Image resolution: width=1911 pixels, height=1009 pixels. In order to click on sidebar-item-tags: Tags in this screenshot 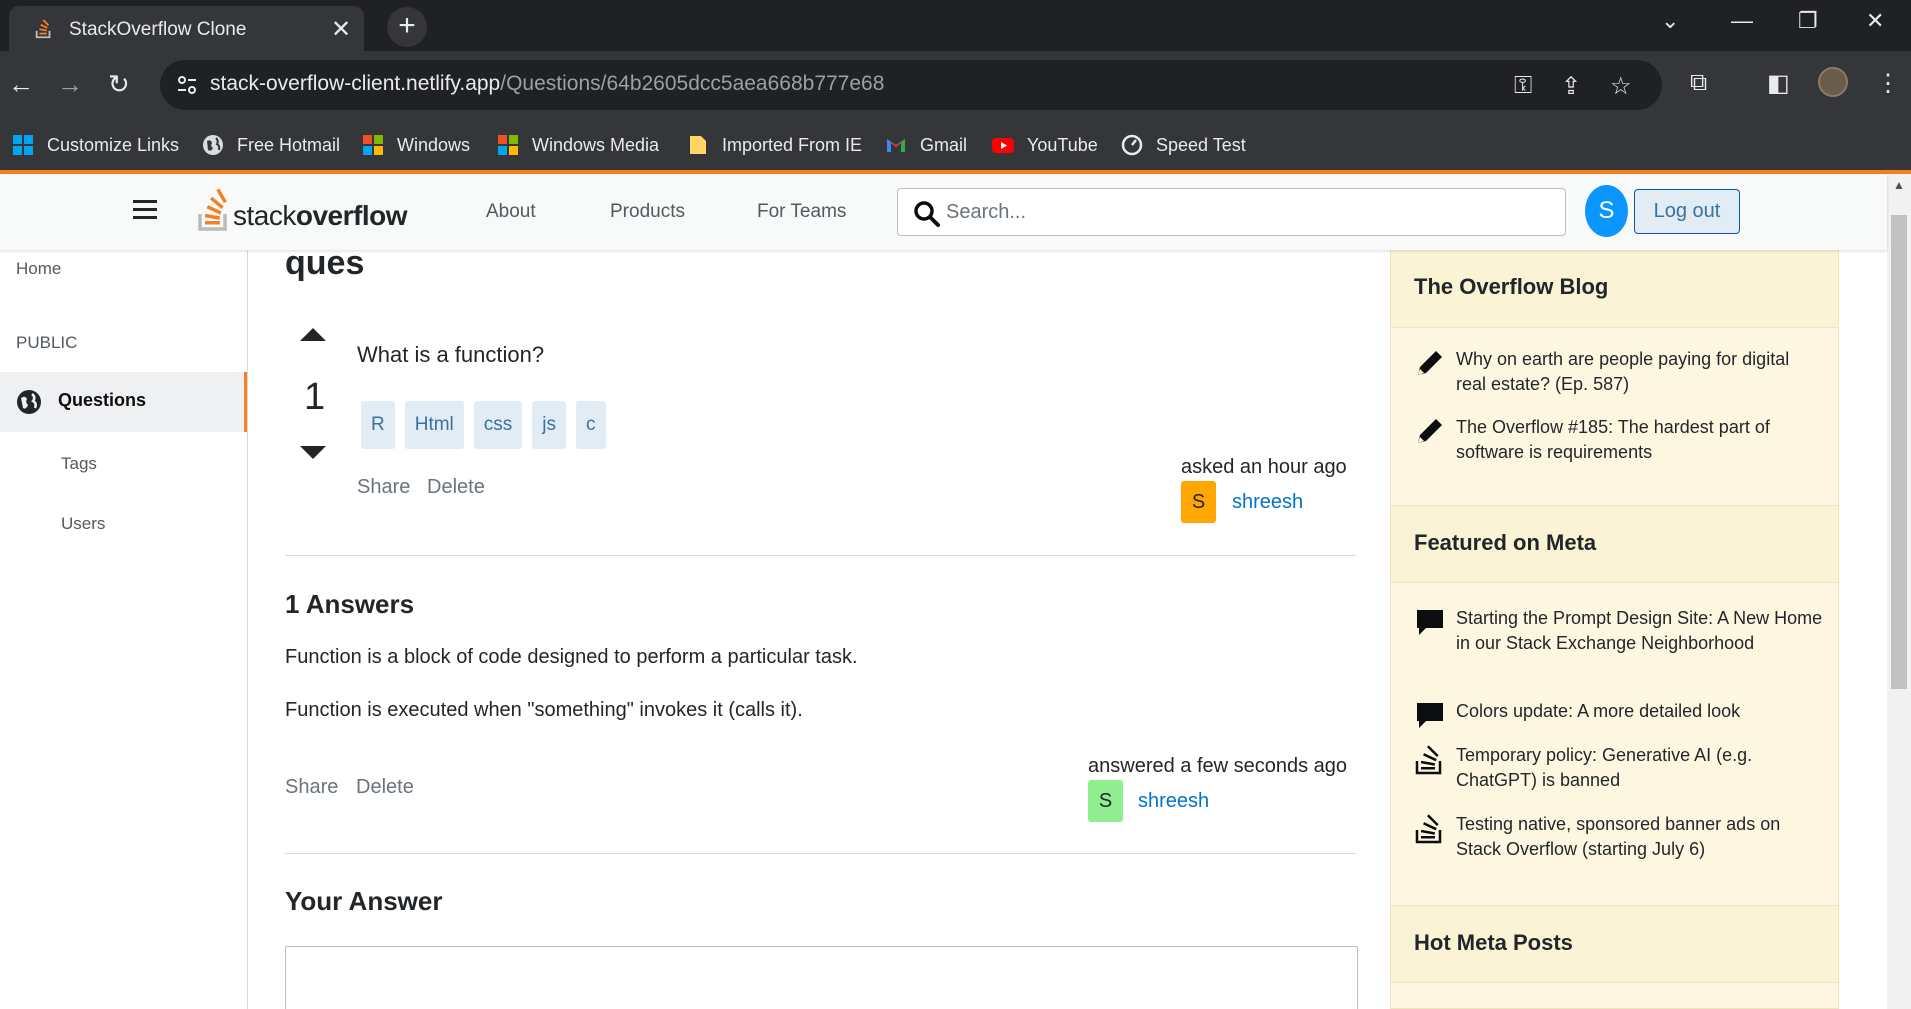, I will do `click(79, 464)`.